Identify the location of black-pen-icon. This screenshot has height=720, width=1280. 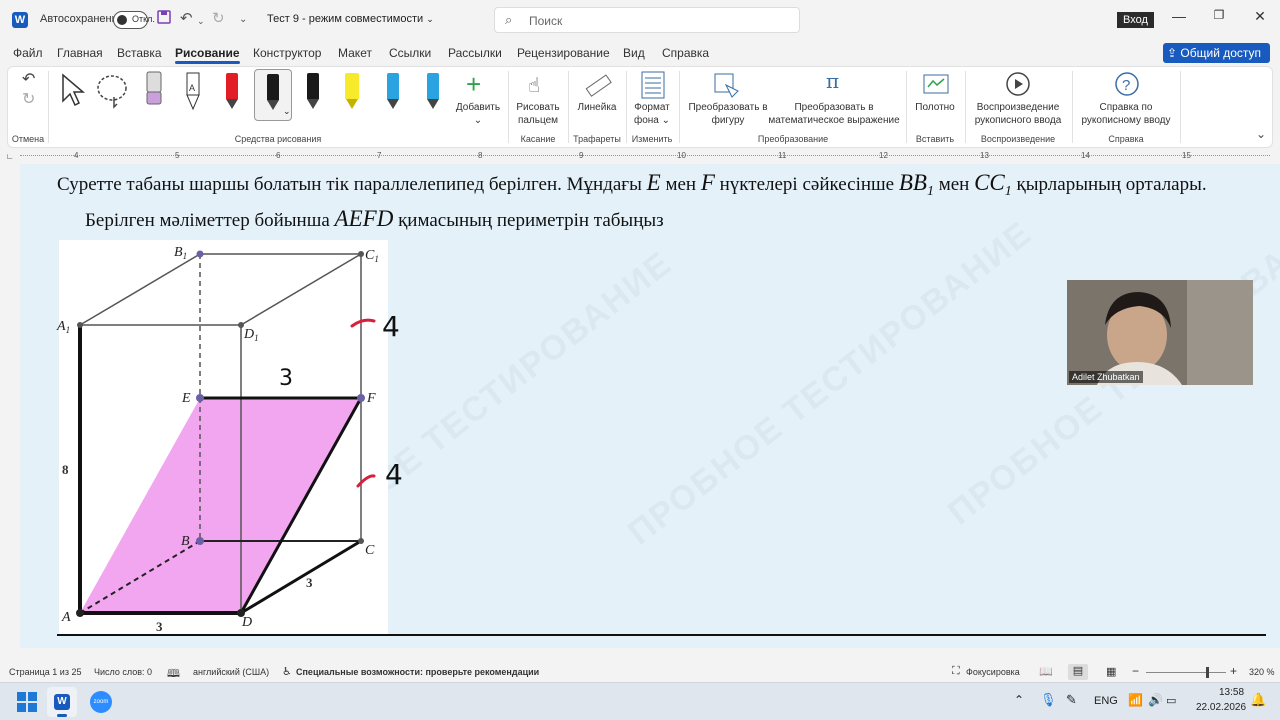
(273, 93).